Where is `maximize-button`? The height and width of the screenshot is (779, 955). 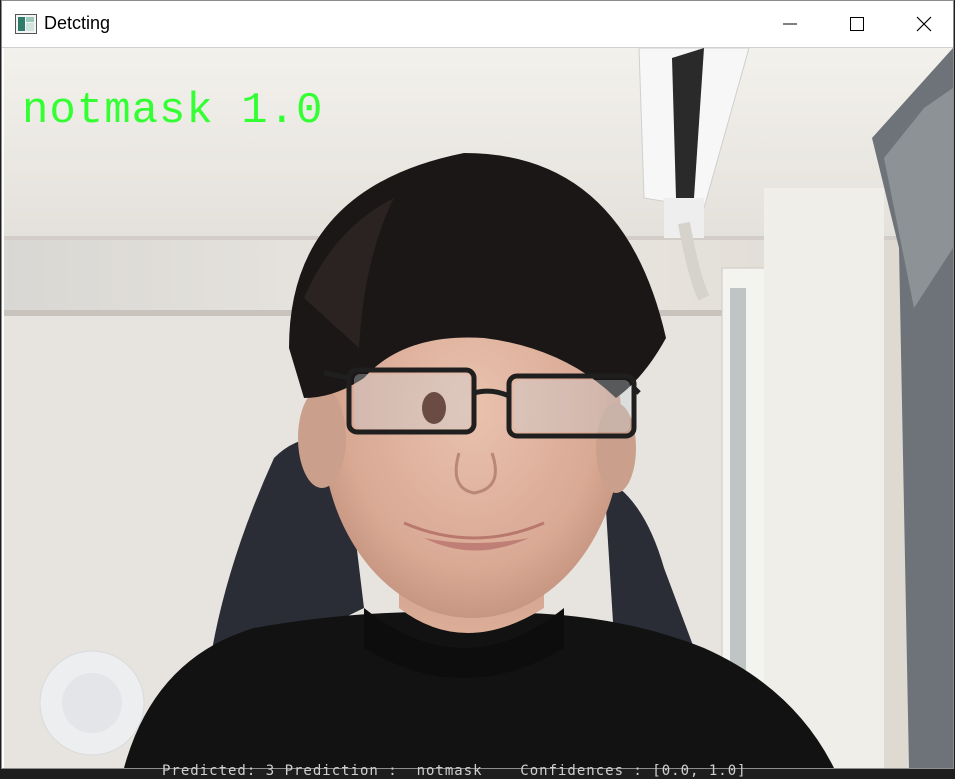 maximize-button is located at coordinates (857, 24).